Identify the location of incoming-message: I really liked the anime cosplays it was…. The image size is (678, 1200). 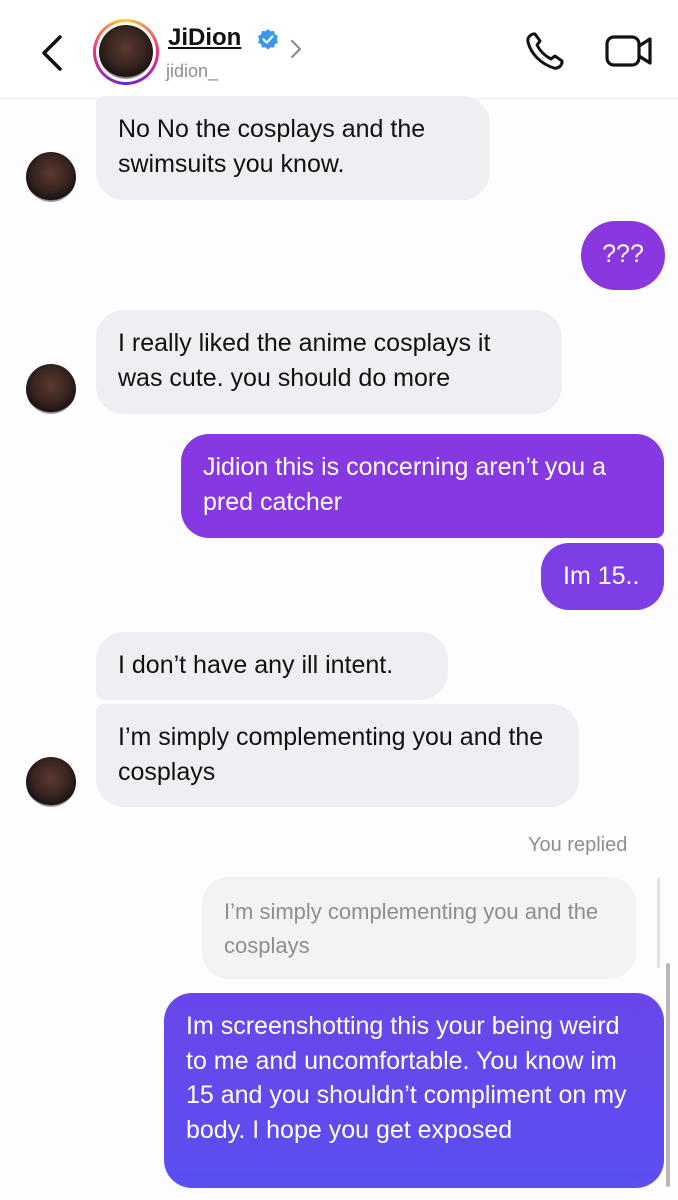
(329, 362).